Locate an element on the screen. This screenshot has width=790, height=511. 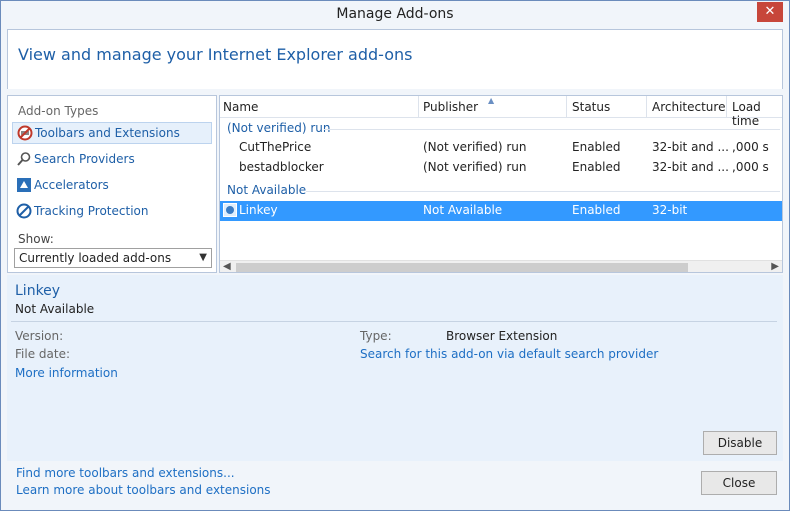
group-header: Not Available is located at coordinates (267, 190).